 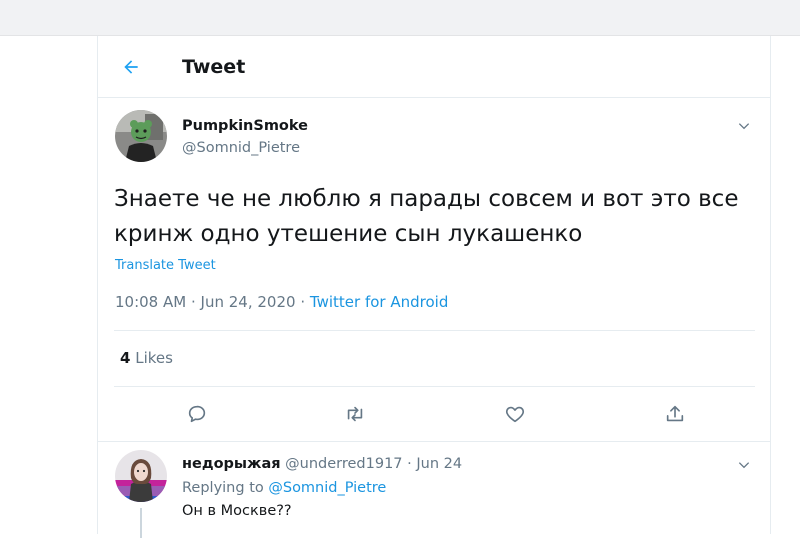 I want to click on reply-author-name: недорыжая, so click(x=231, y=464).